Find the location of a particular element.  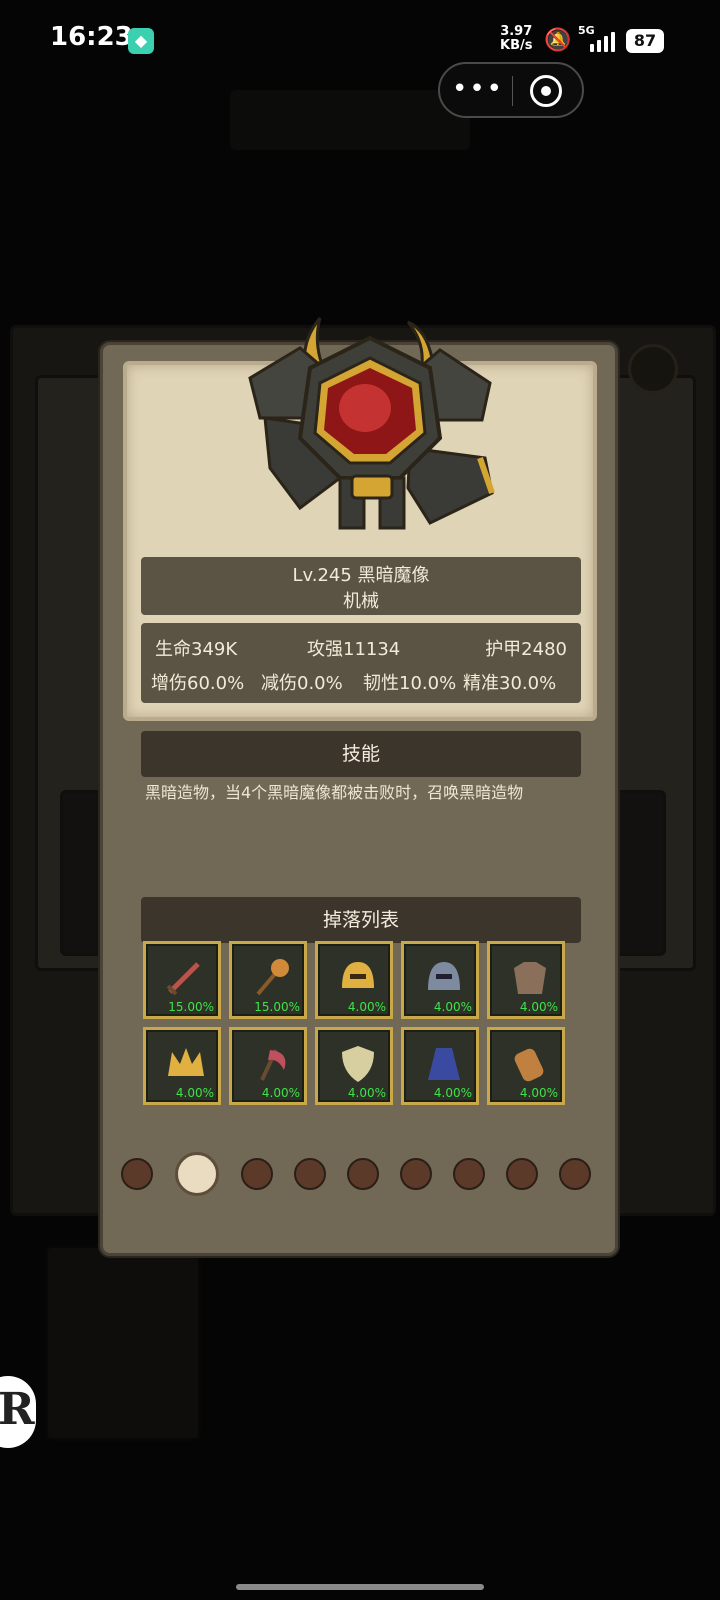

monster-name: Lv.245 黑暗魔像 is located at coordinates (361, 575).